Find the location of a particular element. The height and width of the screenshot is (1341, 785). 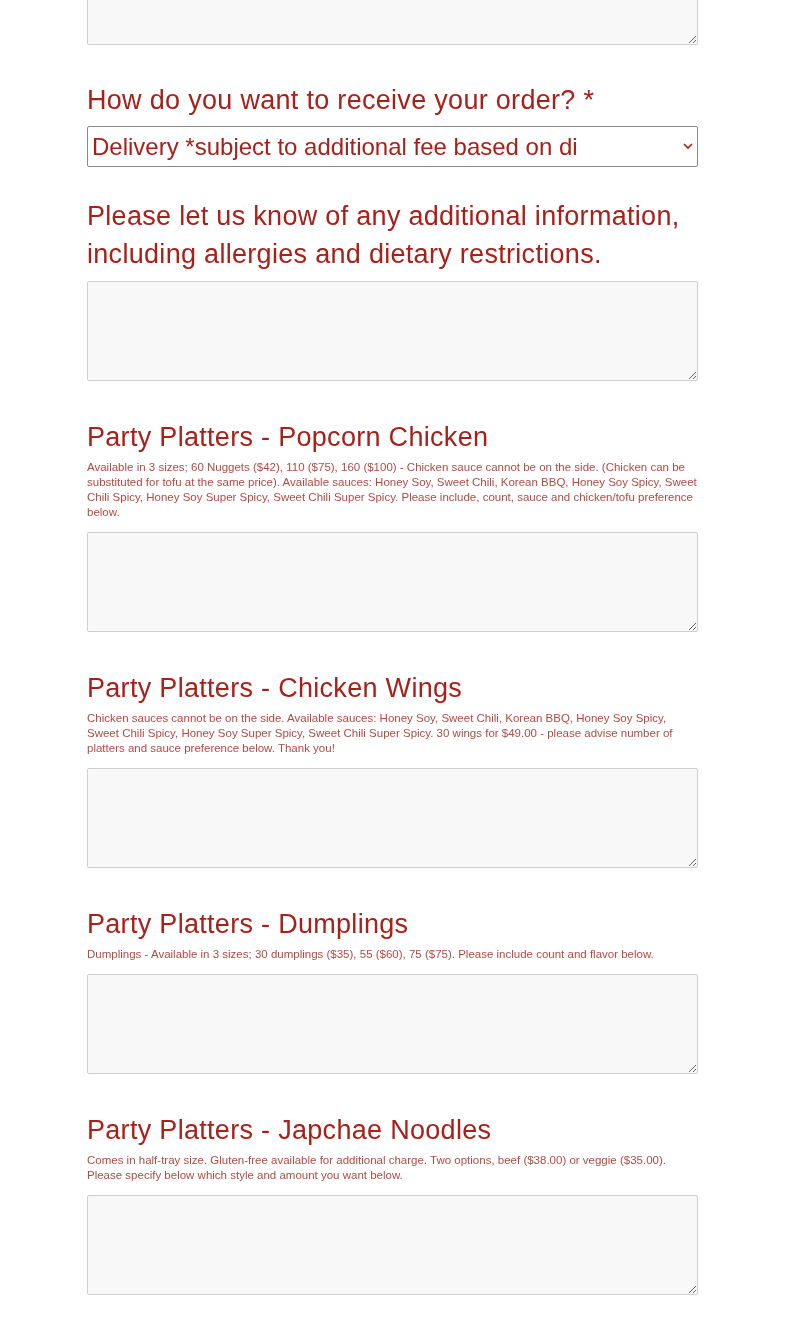

section-description: Chicken sauces cannot be on the side. Available sauces: Honey Soy, Sweet Chili, Korean BBQ, Honey Soy Spicy, Sweet Chili Spicy, Honey Soy Super Spicy, Sweet Chili Super Spicy. 30 wings for $49.00 - please advise number of platters and sauce preference below. Thank you! is located at coordinates (380, 733).